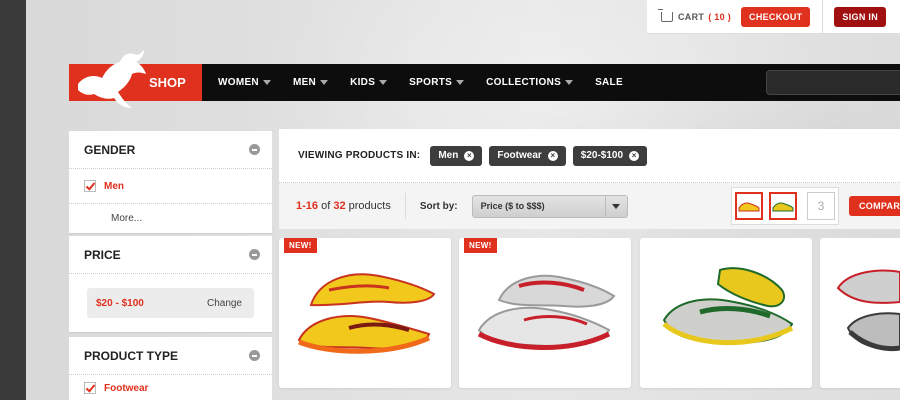 This screenshot has height=400, width=900. What do you see at coordinates (170, 186) in the screenshot?
I see `filter-option-men: Men` at bounding box center [170, 186].